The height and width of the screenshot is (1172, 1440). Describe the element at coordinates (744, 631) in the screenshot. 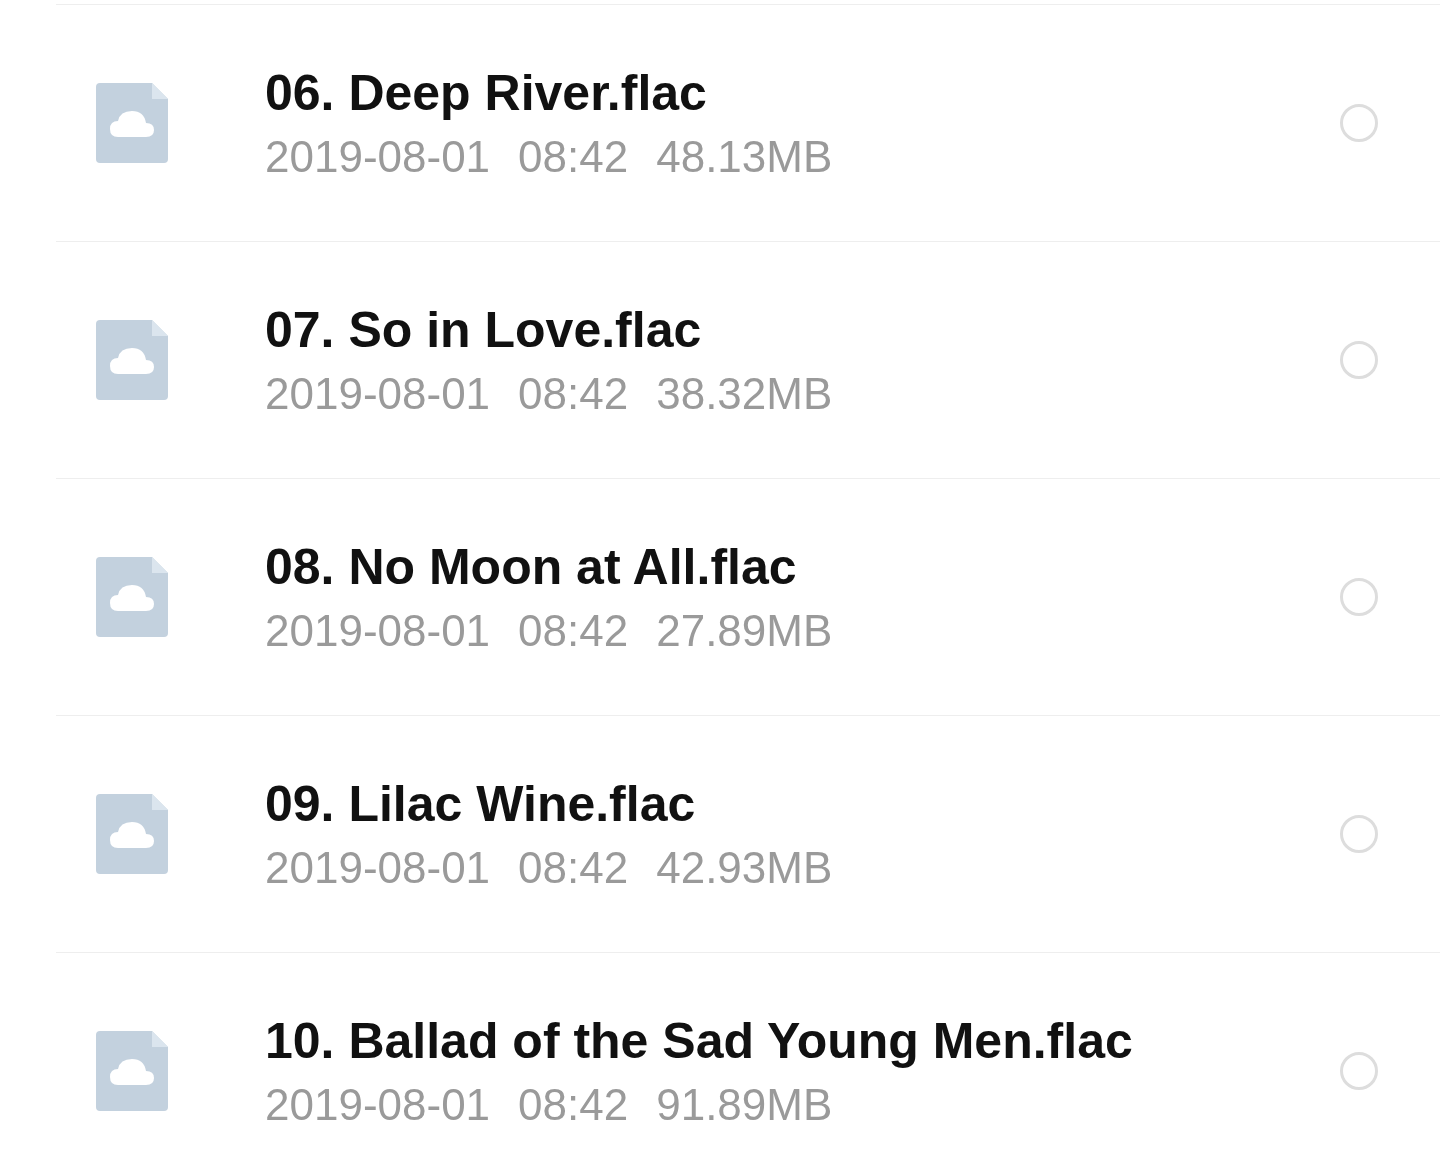

I see `file-size: 27.89MB` at that location.